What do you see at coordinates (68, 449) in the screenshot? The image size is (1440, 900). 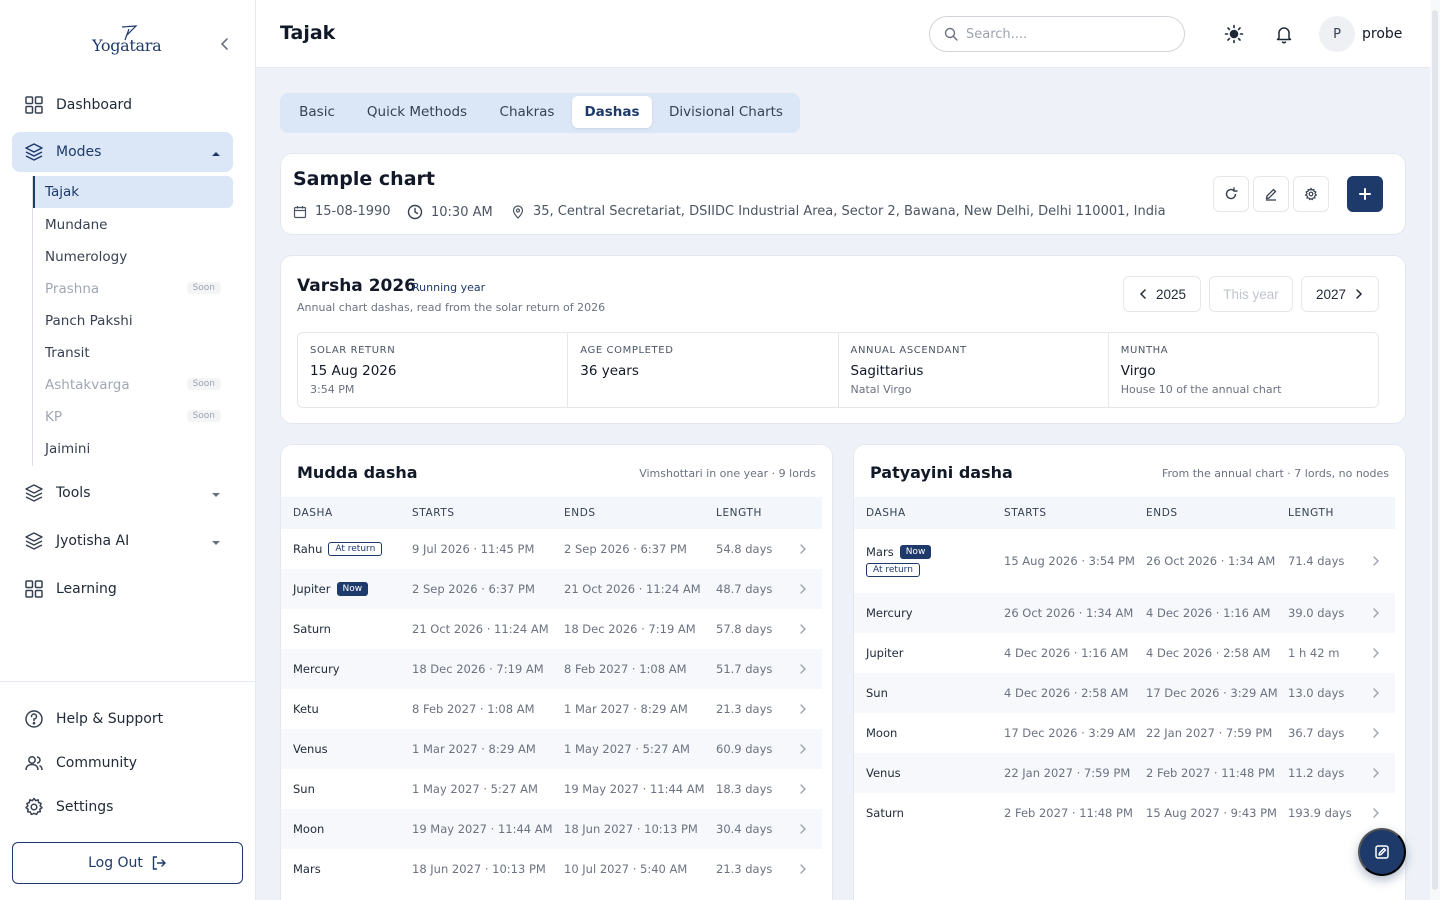 I see `sidebar-subitem-label: Jaimini` at bounding box center [68, 449].